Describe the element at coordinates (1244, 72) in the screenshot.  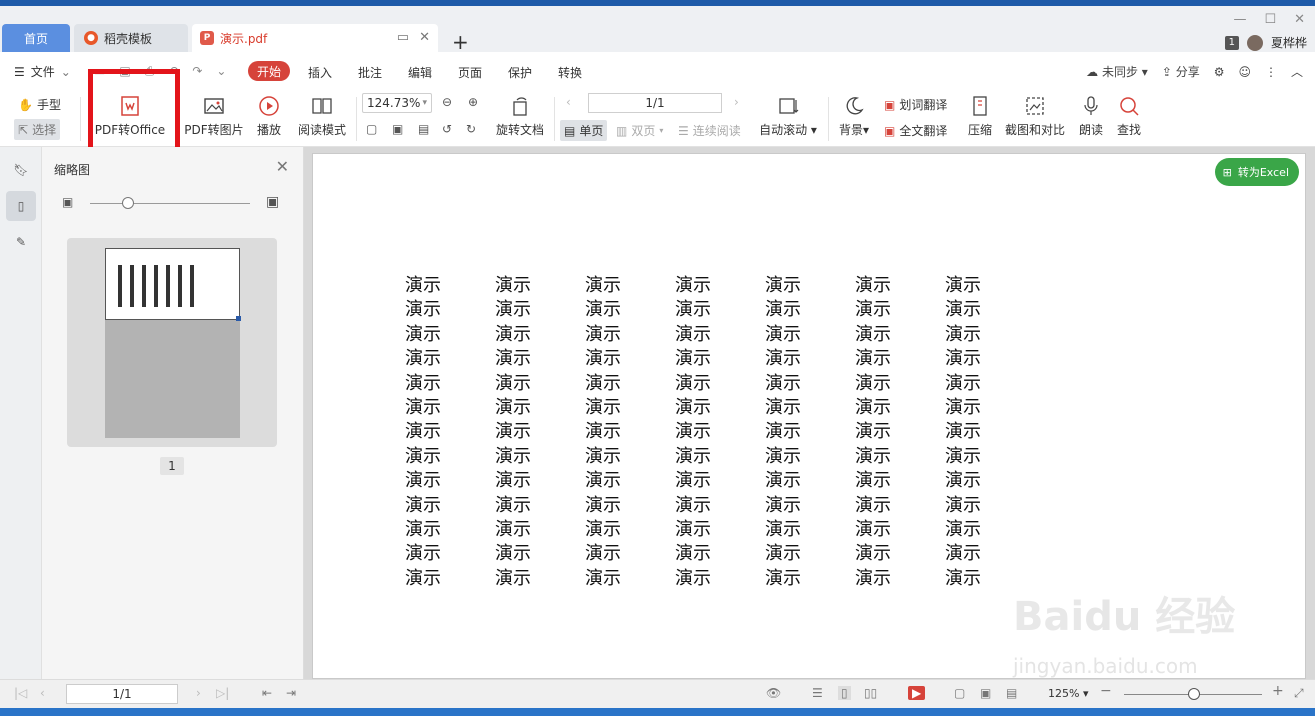
I see `feedback-icon: ☺` at that location.